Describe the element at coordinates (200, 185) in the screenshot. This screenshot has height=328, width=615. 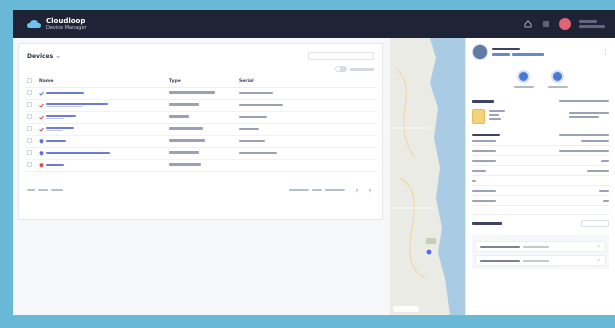
I see `table-footer: ‹ ›` at that location.